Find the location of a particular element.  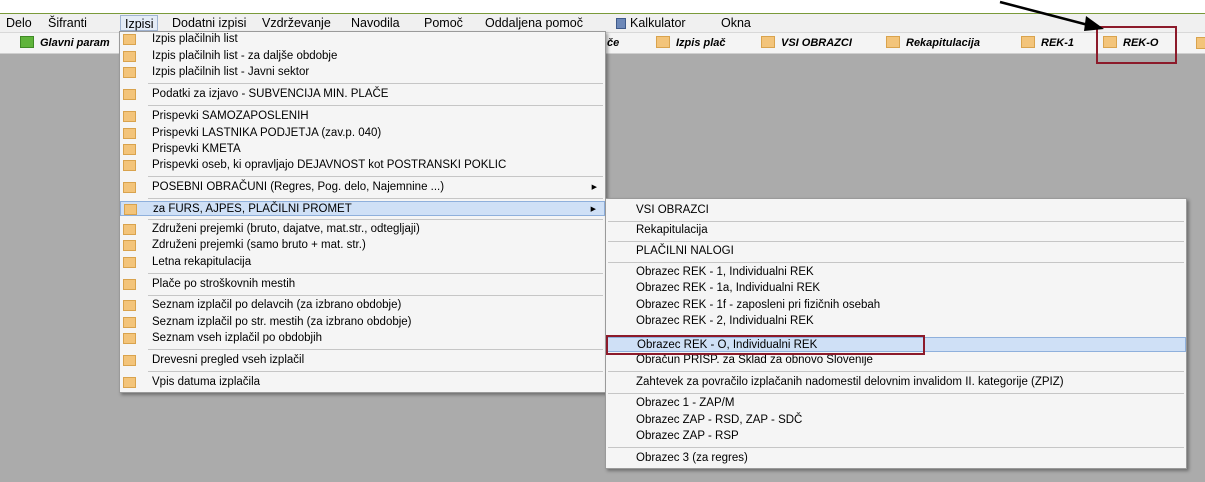

submenu-item-rek-1: Obrazec REK - 1, Individualni REK is located at coordinates (896, 272).